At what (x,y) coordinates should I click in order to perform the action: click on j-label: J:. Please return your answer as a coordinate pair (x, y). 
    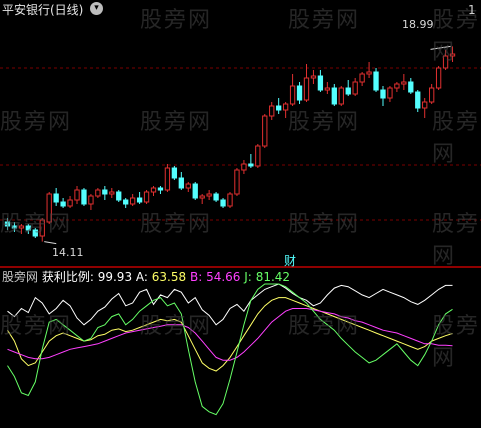
    Looking at the image, I should click on (248, 277).